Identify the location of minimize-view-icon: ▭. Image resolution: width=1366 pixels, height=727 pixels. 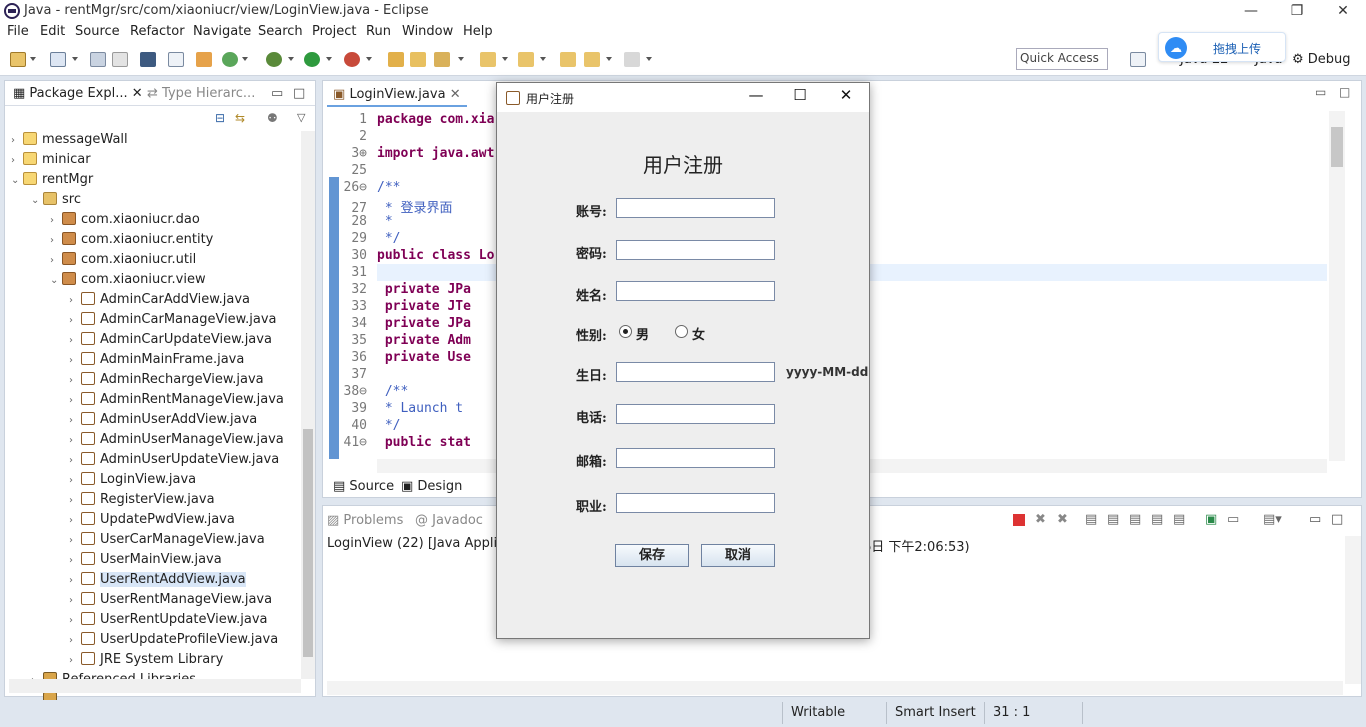
(277, 93).